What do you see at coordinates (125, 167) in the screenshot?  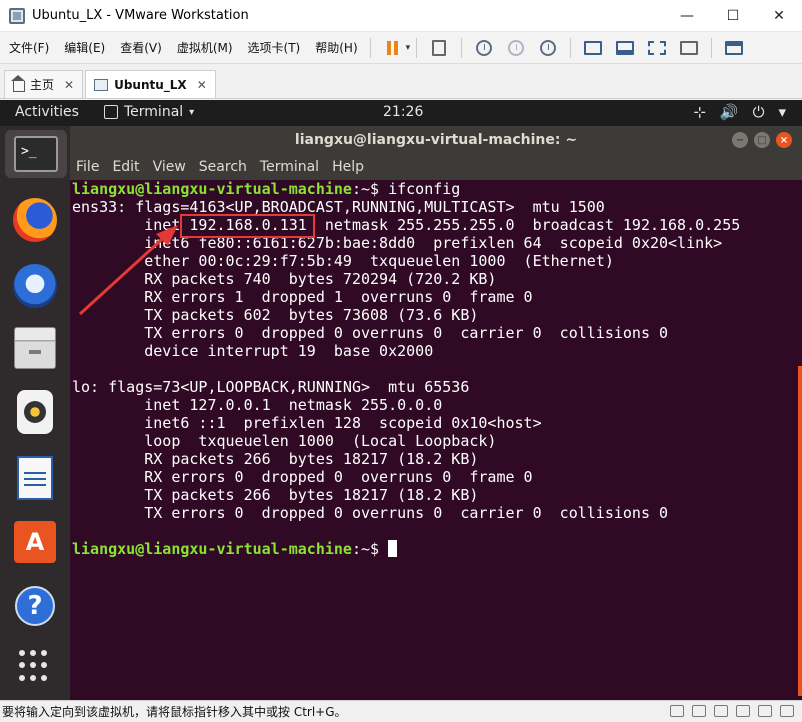 I see `terminal-menu-edit: Edit` at bounding box center [125, 167].